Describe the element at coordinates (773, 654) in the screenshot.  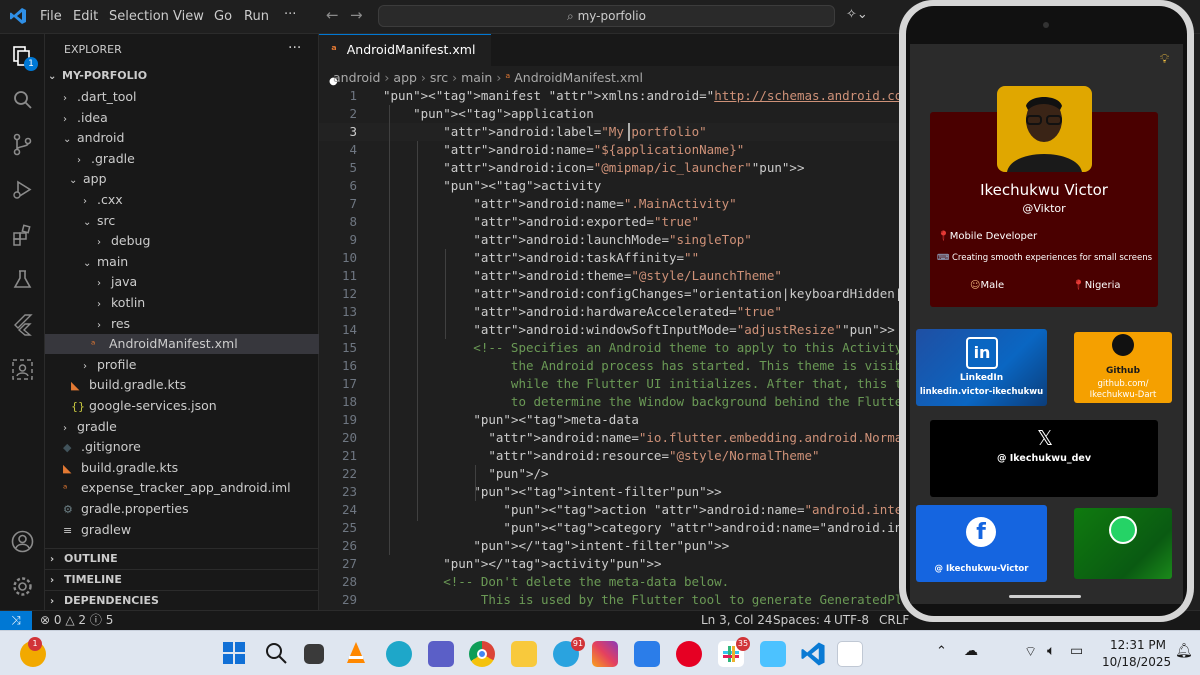
I see `notepad-icon` at that location.